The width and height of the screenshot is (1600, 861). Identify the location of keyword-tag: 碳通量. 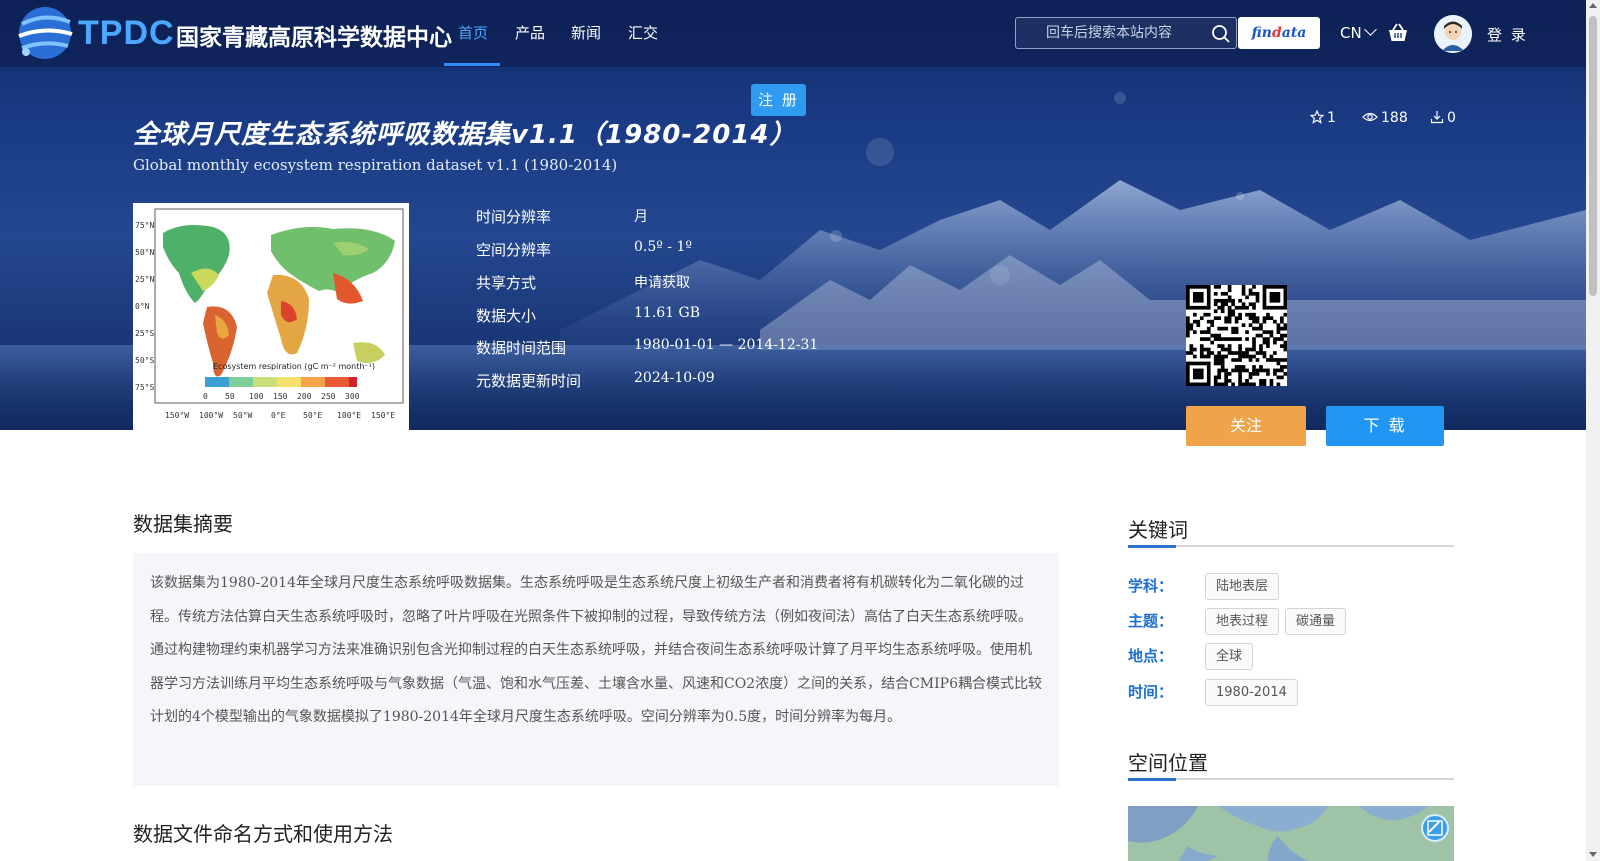
(1316, 621).